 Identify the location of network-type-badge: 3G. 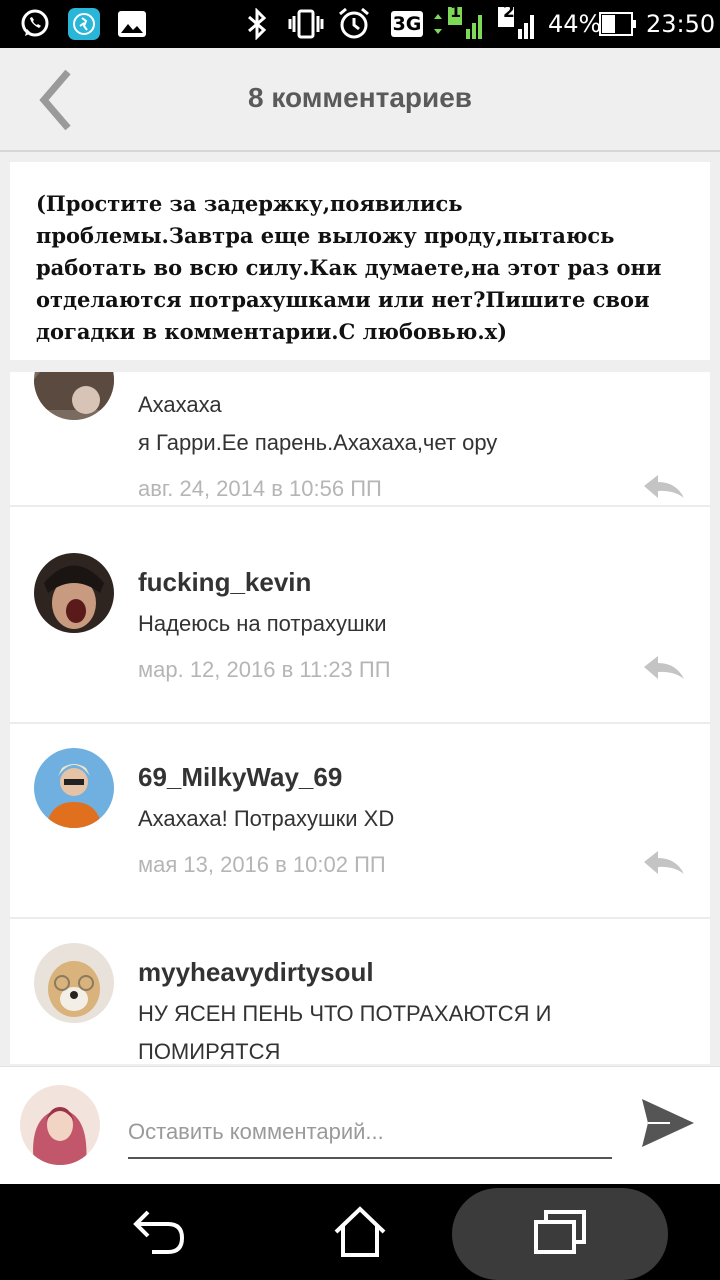
(407, 24).